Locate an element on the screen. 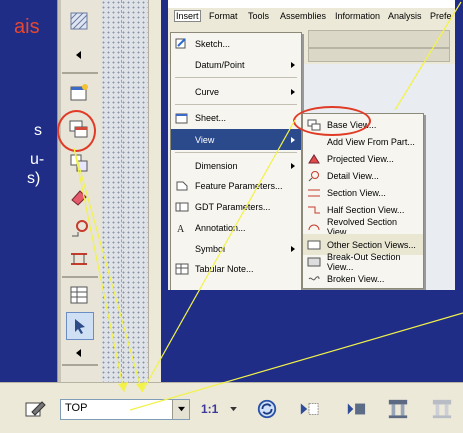 The width and height of the screenshot is (463, 433). projected-view-toolbar-button is located at coordinates (79, 163).